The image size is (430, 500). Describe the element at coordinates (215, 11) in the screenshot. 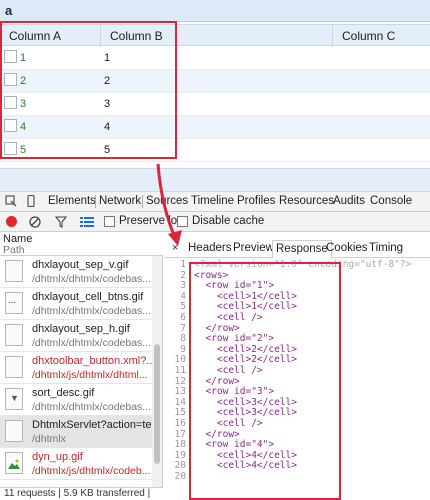

I see `grid-titlebar: a` at that location.